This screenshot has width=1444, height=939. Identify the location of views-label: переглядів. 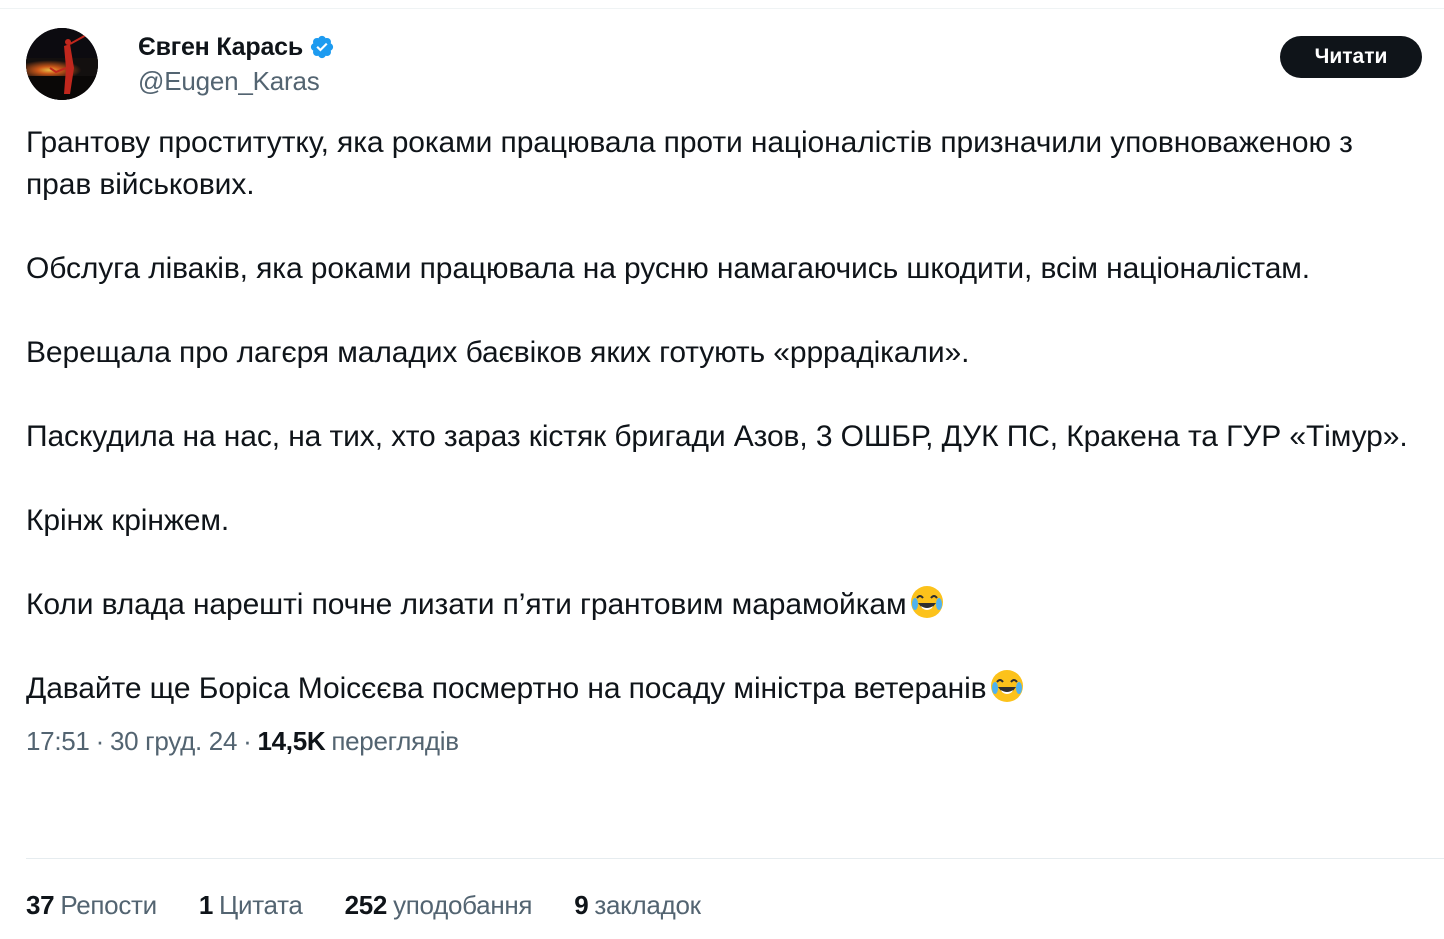
(395, 741).